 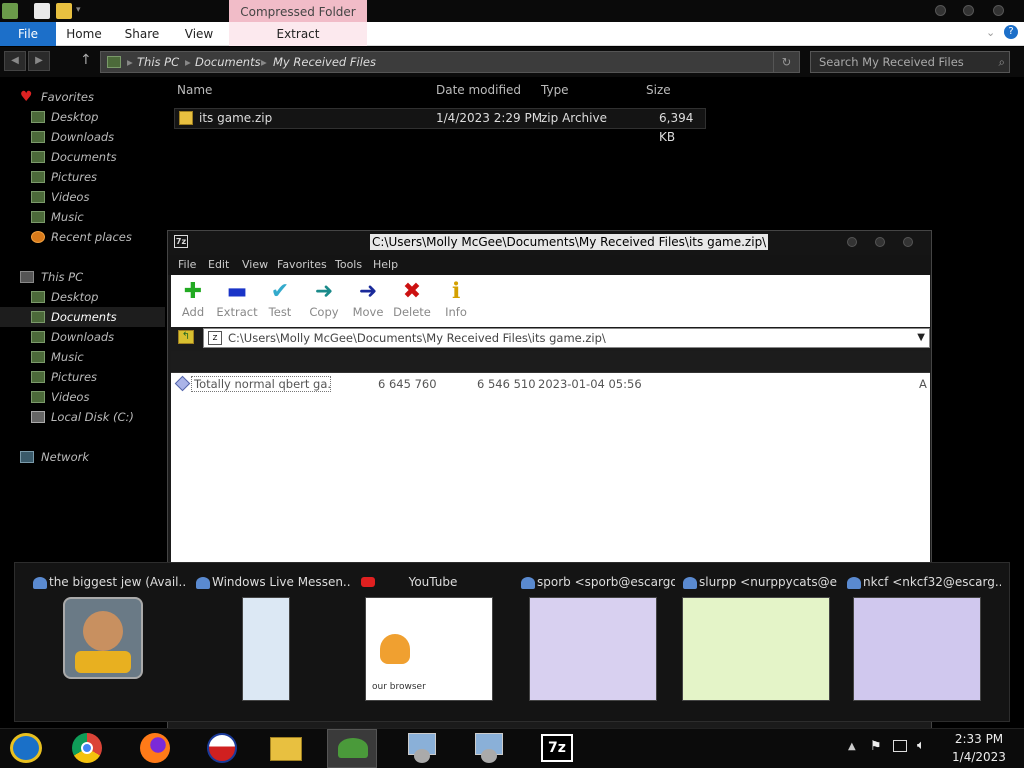 What do you see at coordinates (82, 417) in the screenshot?
I see `nav-pc-local-disk: Local Disk (C:)` at bounding box center [82, 417].